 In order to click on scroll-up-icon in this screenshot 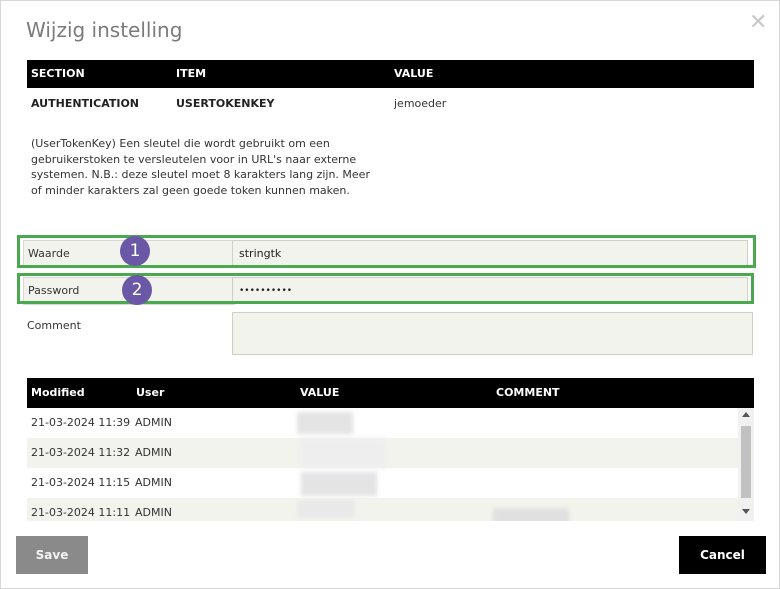, I will do `click(746, 414)`.